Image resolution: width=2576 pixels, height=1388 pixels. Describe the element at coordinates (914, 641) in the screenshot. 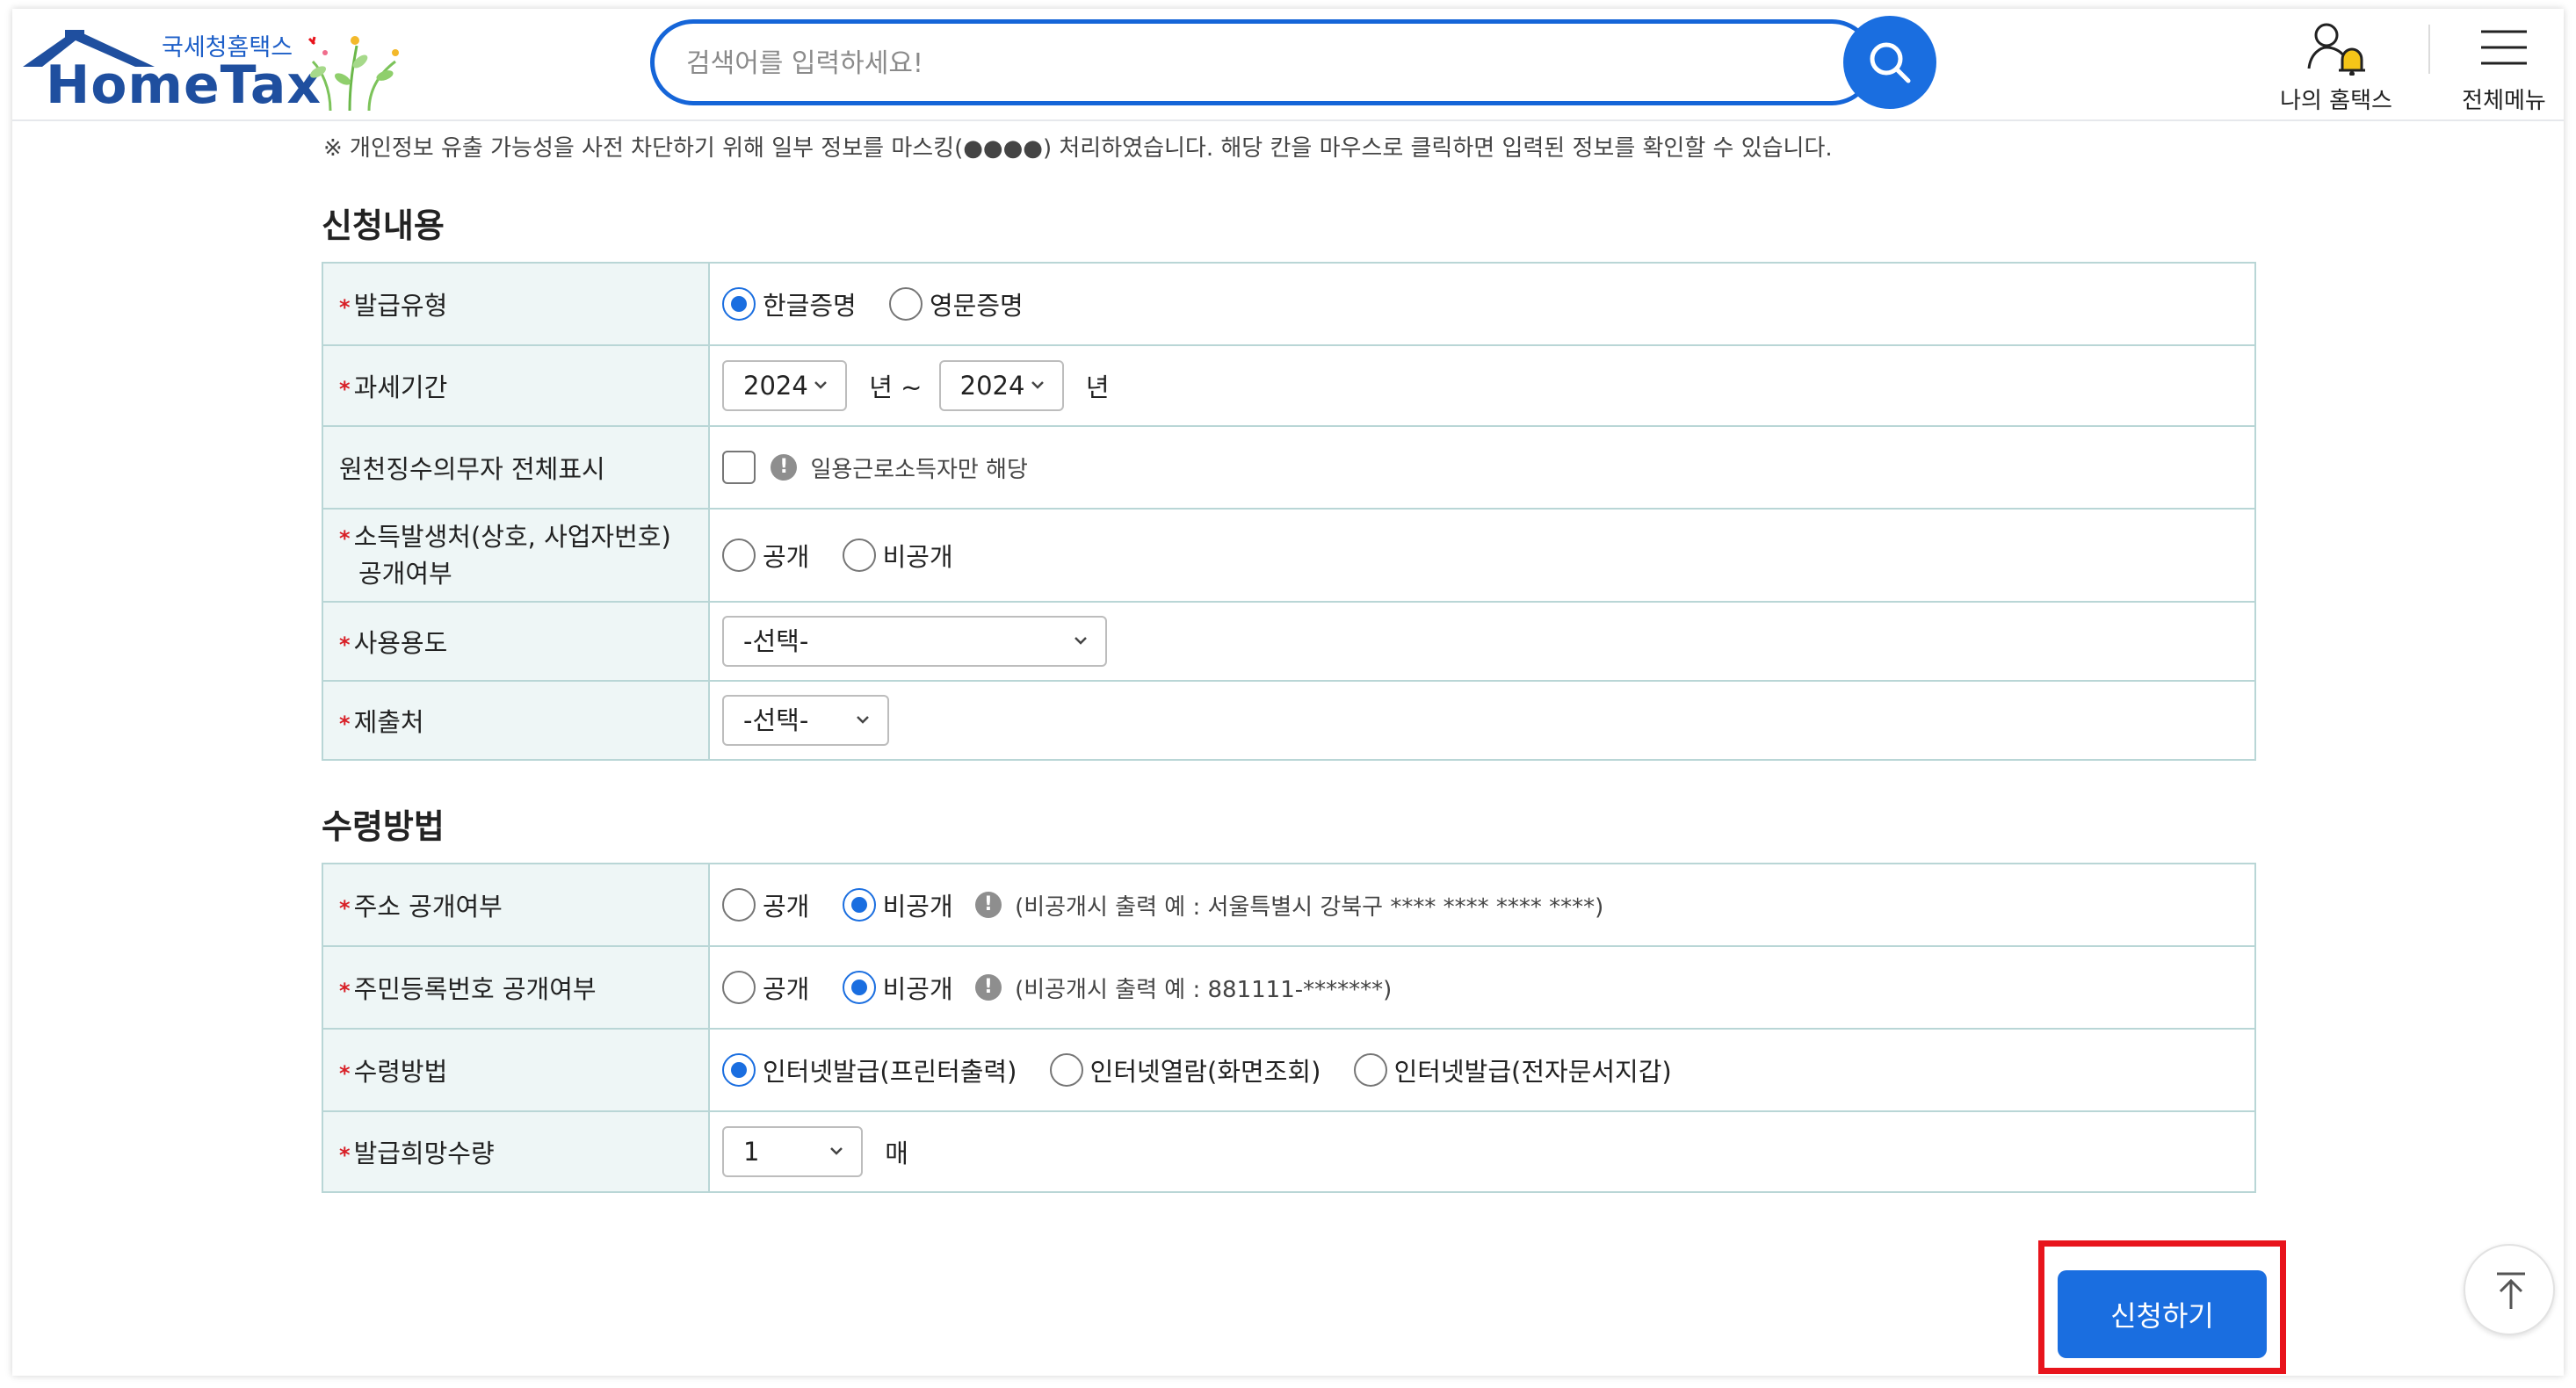

I see `purpose-select: -선택-` at that location.